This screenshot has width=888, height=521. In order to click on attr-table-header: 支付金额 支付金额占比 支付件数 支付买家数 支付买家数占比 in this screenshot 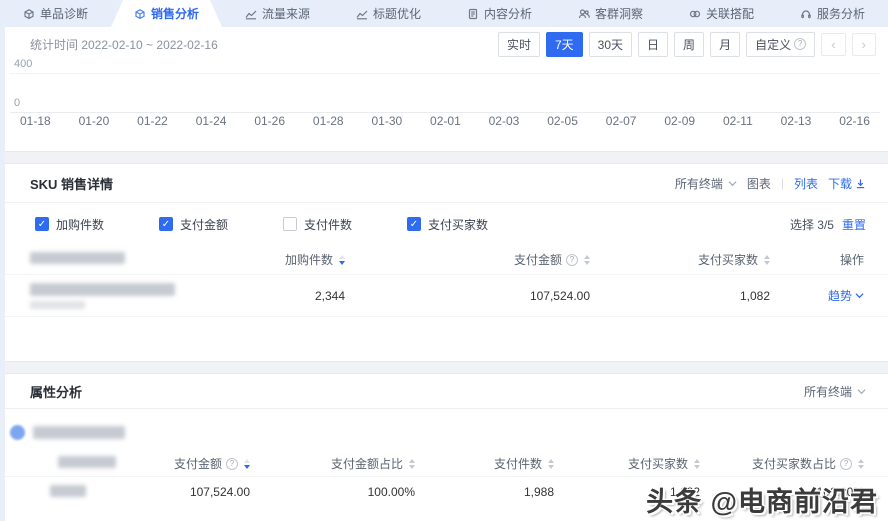, I will do `click(444, 464)`.